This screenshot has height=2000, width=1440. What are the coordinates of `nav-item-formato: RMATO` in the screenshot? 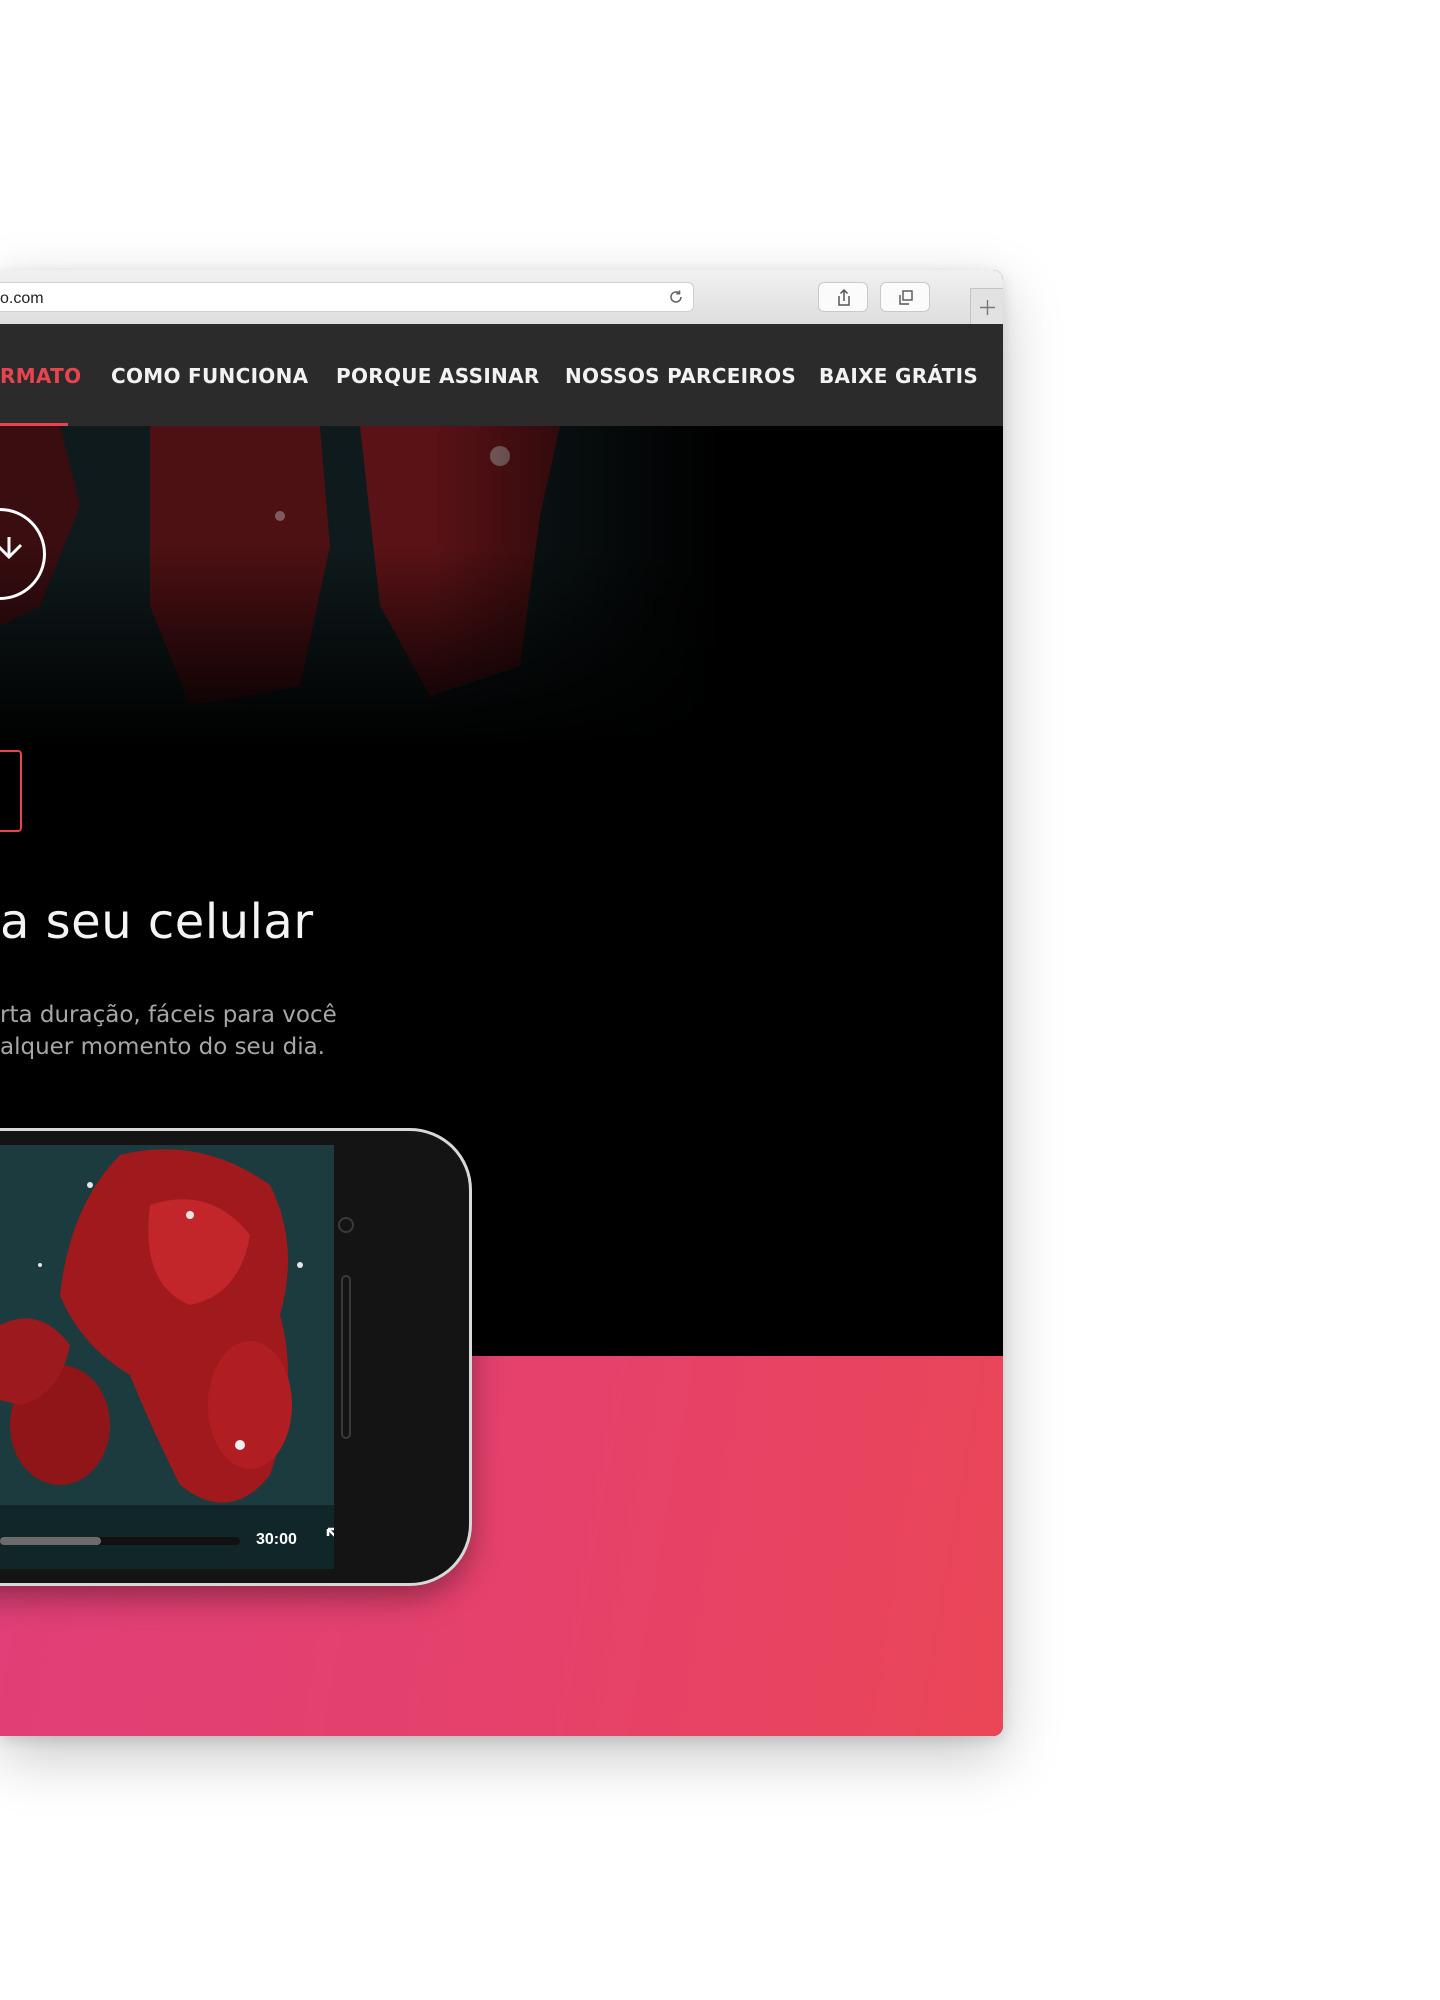 It's located at (40, 376).